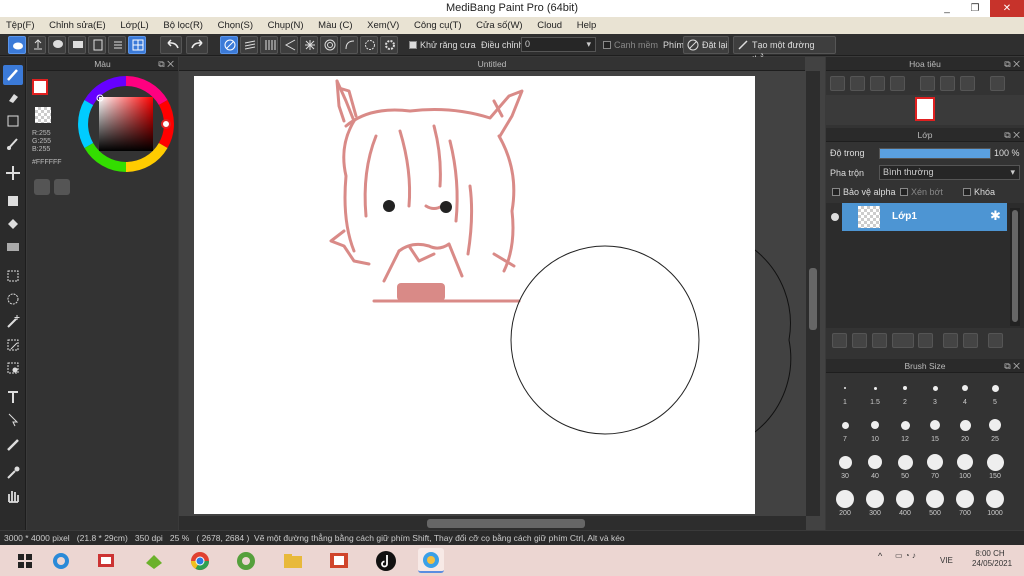 Image resolution: width=1024 pixels, height=576 pixels. What do you see at coordinates (935, 429) in the screenshot?
I see `brush-size-option: 15` at bounding box center [935, 429].